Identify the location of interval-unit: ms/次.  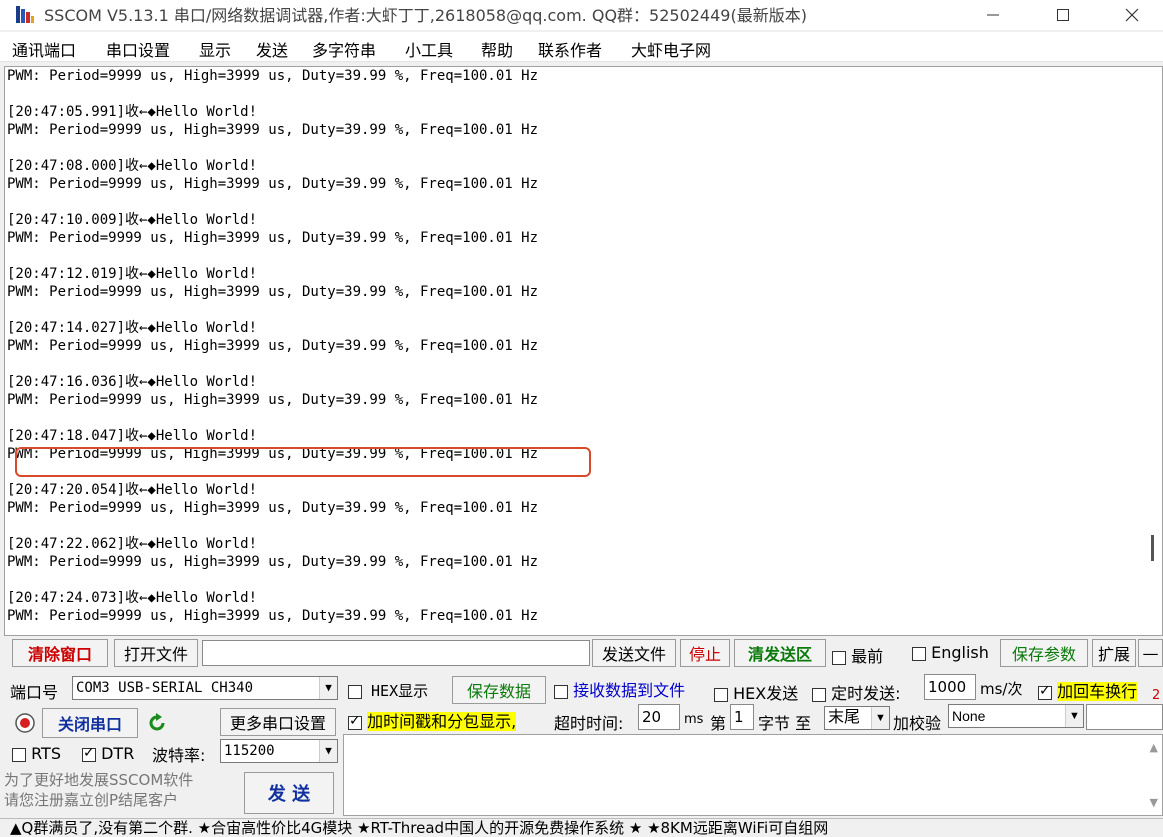
(1001, 689).